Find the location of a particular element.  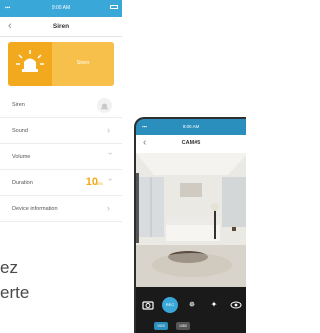

resolution-chip: 1080 is located at coordinates (183, 326).